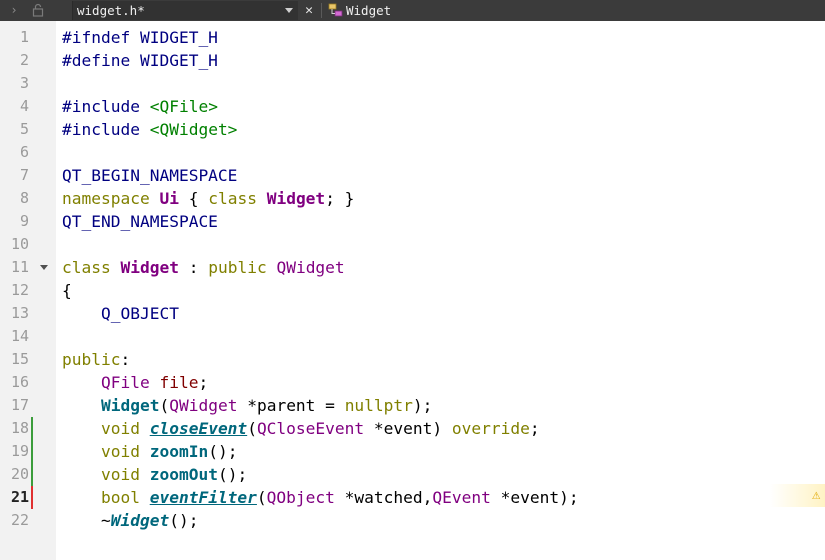 This screenshot has height=560, width=825. Describe the element at coordinates (412, 313) in the screenshot. I see `code-line: 13 Q_OBJECT` at that location.